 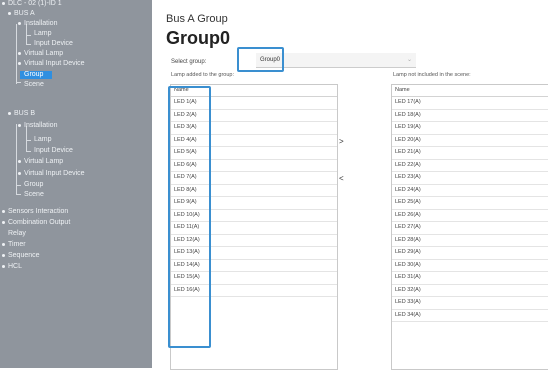 I want to click on list-item: LED 23(A), so click(x=470, y=178).